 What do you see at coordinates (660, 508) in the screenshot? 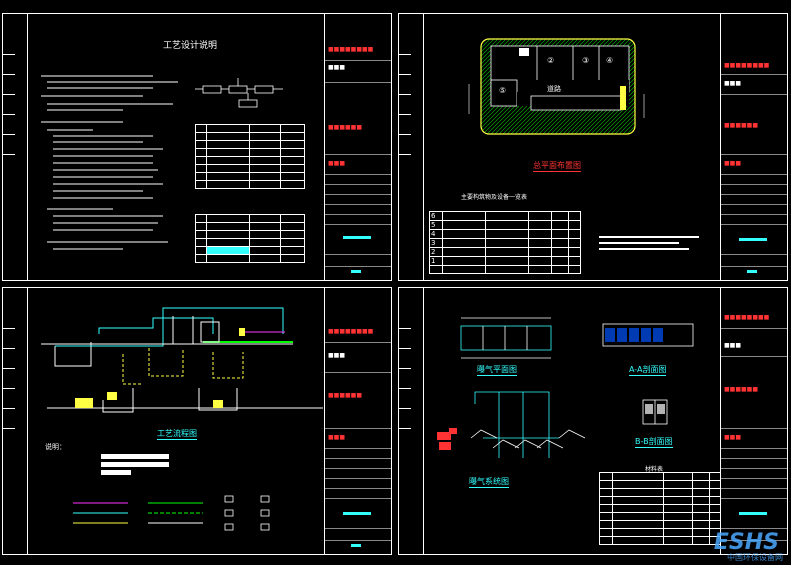
I see `materials-table` at bounding box center [660, 508].